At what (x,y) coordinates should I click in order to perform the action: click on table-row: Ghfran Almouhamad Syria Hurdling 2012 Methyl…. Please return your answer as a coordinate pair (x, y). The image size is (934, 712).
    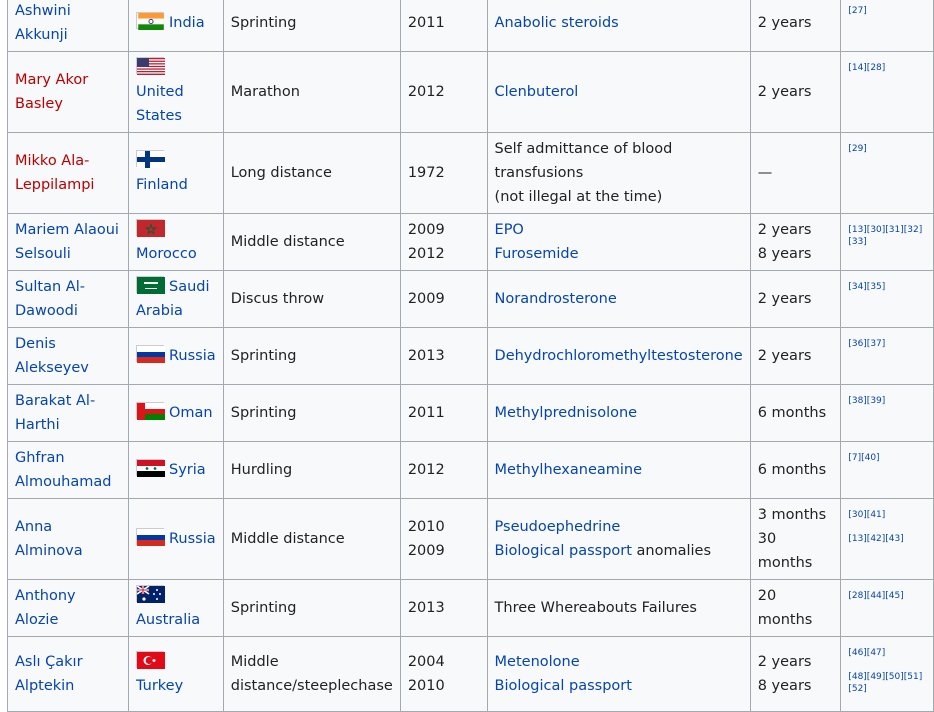
    Looking at the image, I should click on (470, 470).